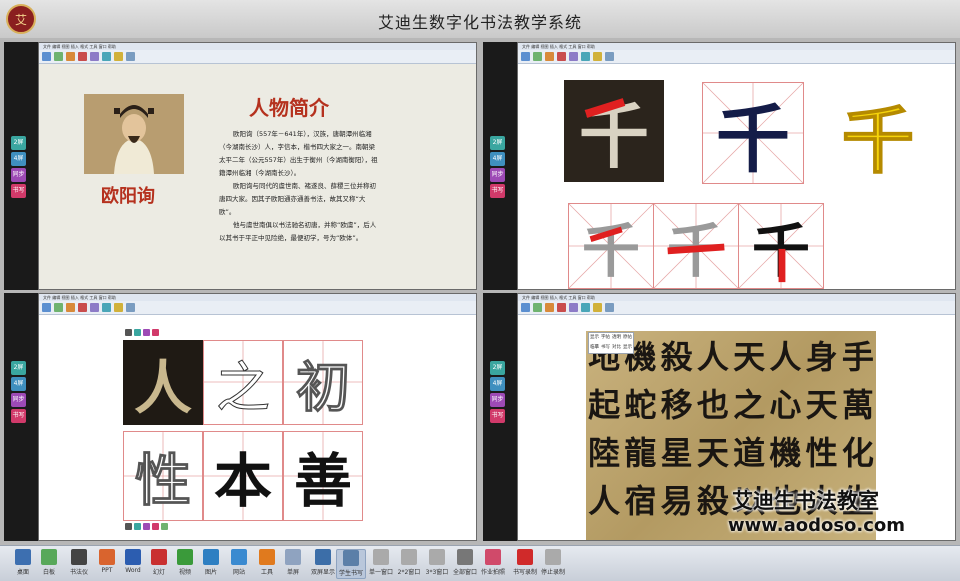 The width and height of the screenshot is (960, 581). What do you see at coordinates (211, 564) in the screenshot?
I see `dock-item: 图片` at bounding box center [211, 564].